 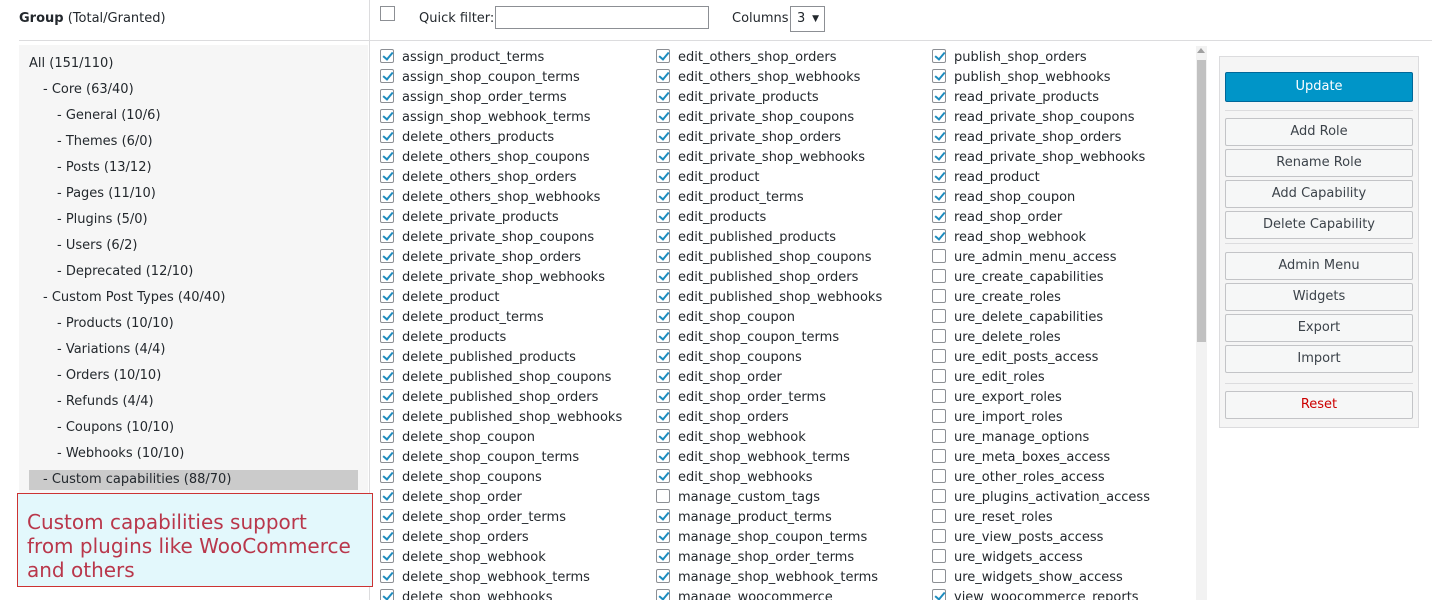 I want to click on capability-label: read_shop_order, so click(x=1008, y=218).